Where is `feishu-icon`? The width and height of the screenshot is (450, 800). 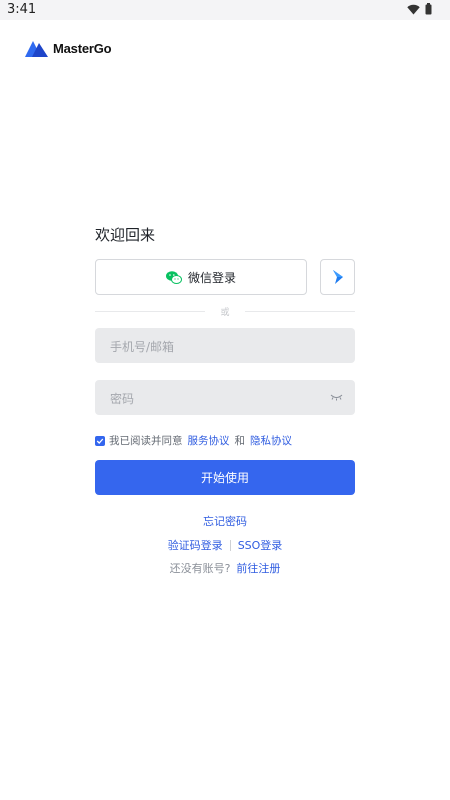 feishu-icon is located at coordinates (337, 277).